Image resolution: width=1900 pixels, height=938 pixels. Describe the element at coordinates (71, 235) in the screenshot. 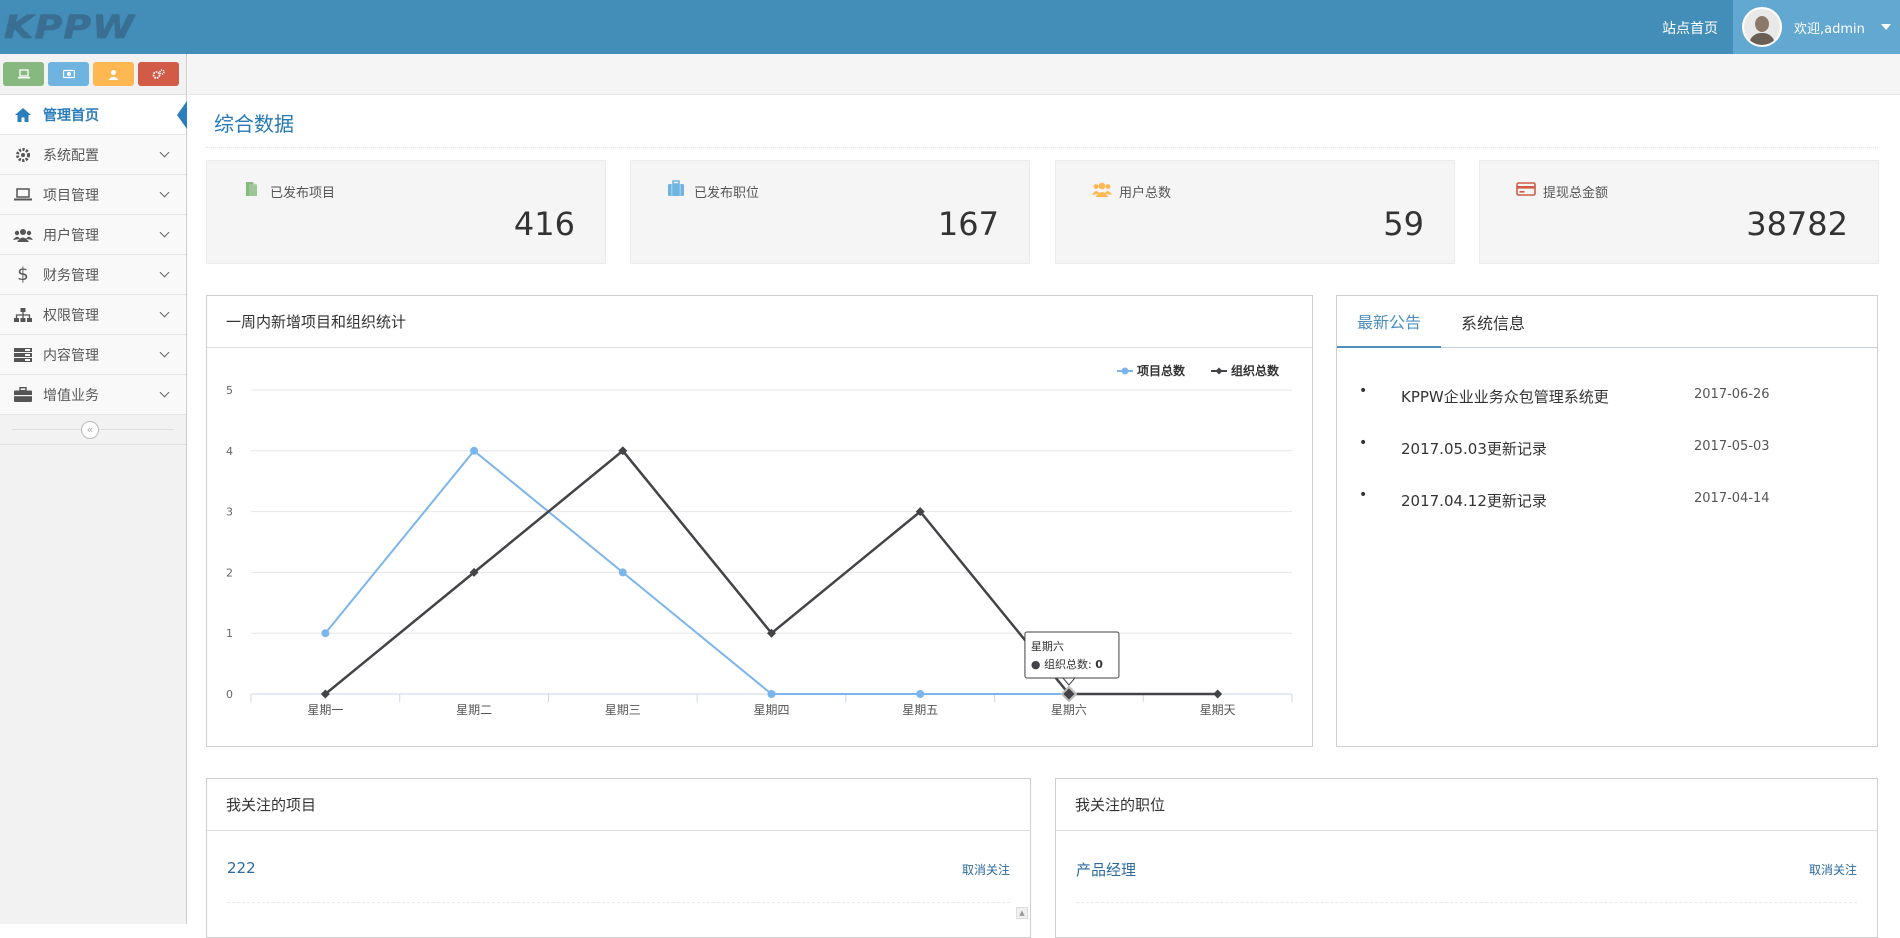

I see `sidebar-item-label: 用户管理` at that location.